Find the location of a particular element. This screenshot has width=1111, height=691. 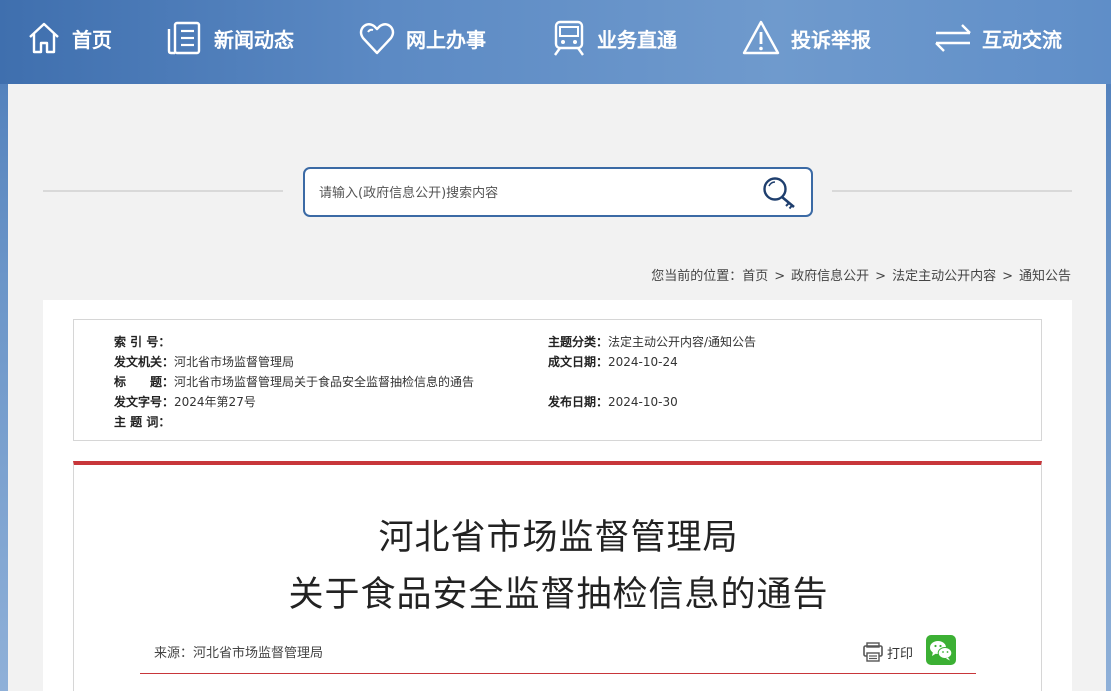

nav-label-complaints: 投诉举报 is located at coordinates (831, 39).